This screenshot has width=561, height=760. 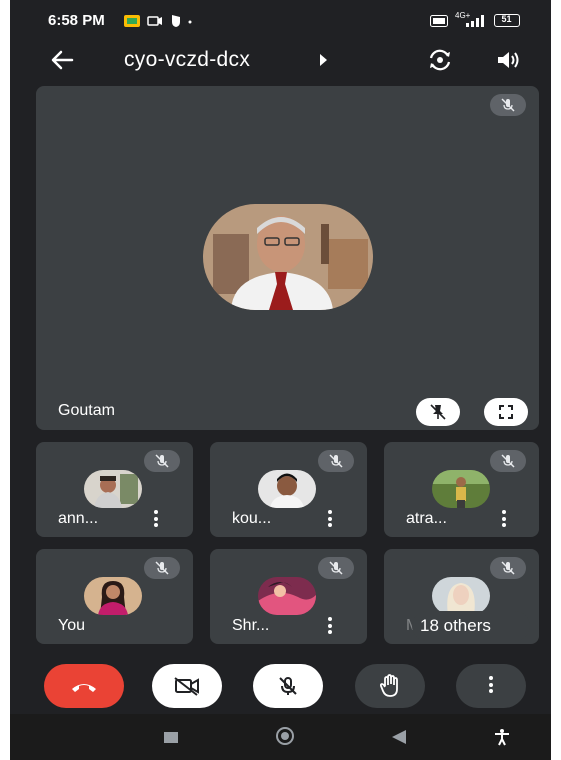 What do you see at coordinates (455, 625) in the screenshot?
I see `others-count: 18 others` at bounding box center [455, 625].